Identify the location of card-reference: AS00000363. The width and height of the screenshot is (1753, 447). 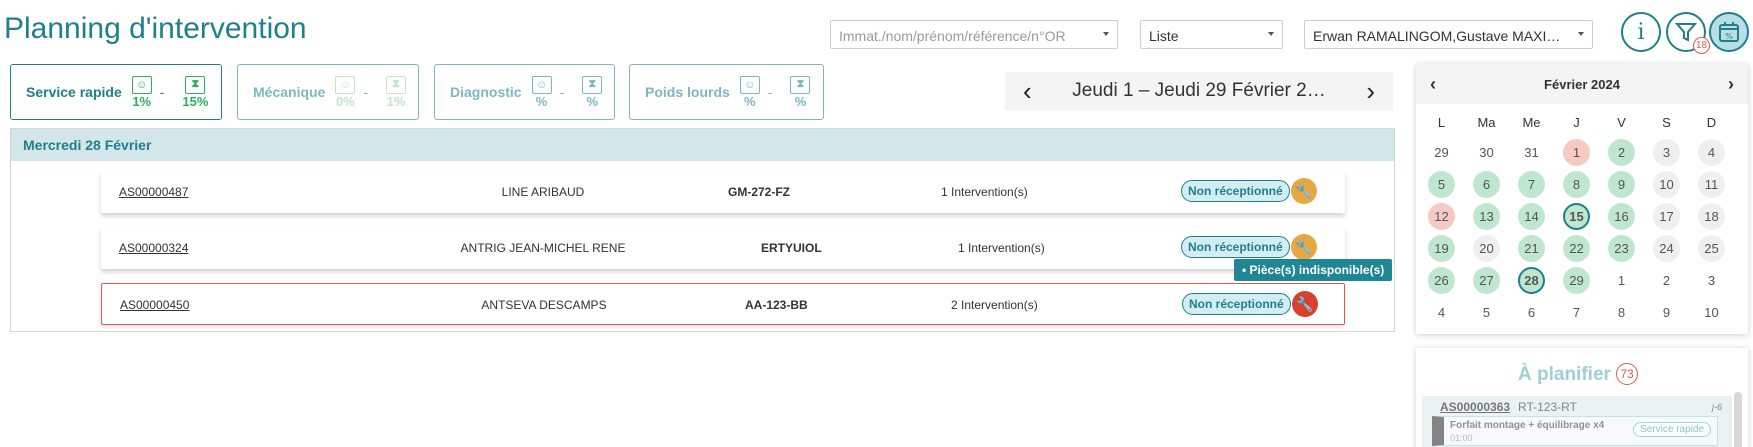
(1475, 407).